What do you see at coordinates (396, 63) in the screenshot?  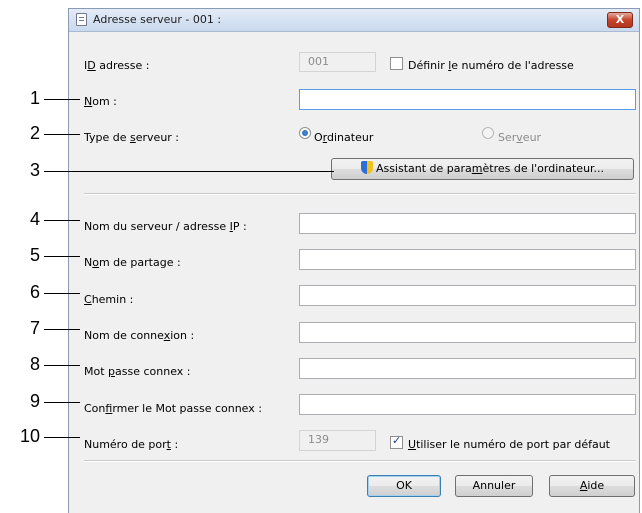 I see `define-address-checkbox` at bounding box center [396, 63].